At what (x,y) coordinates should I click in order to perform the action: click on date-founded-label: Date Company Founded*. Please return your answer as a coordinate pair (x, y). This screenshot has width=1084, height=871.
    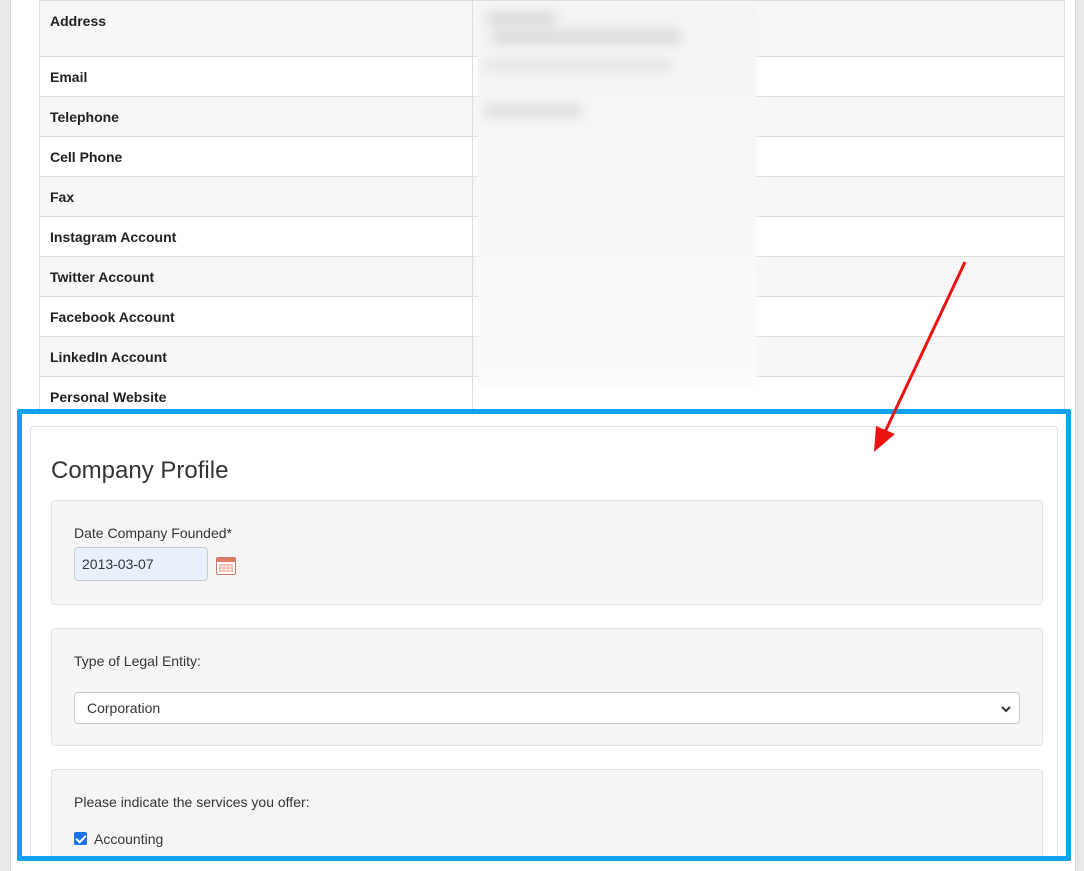
    Looking at the image, I should click on (153, 533).